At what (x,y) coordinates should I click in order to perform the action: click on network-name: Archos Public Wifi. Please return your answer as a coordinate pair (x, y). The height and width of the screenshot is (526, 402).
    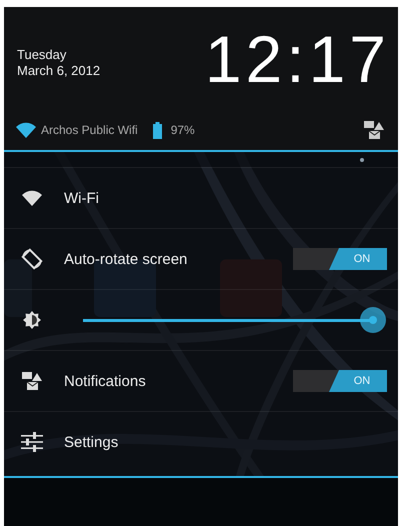
    Looking at the image, I should click on (89, 130).